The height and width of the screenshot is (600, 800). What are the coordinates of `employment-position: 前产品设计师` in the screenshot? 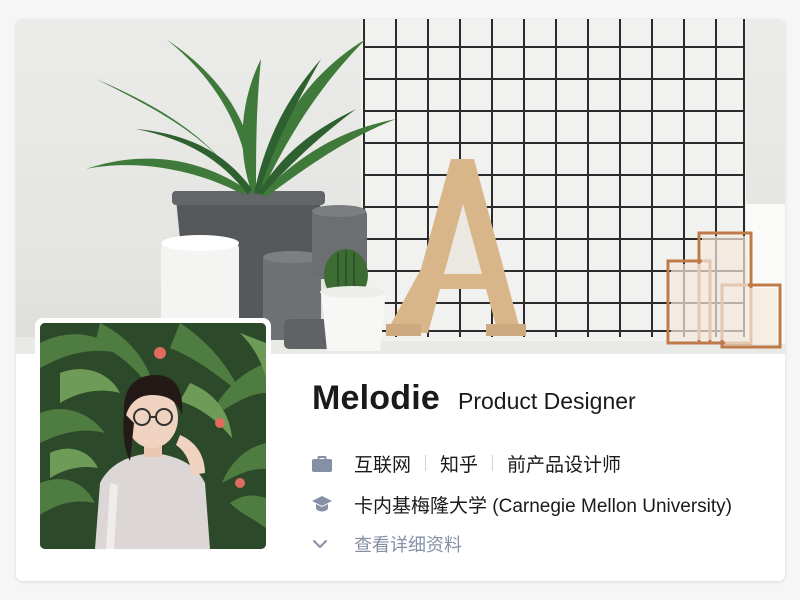 It's located at (564, 465).